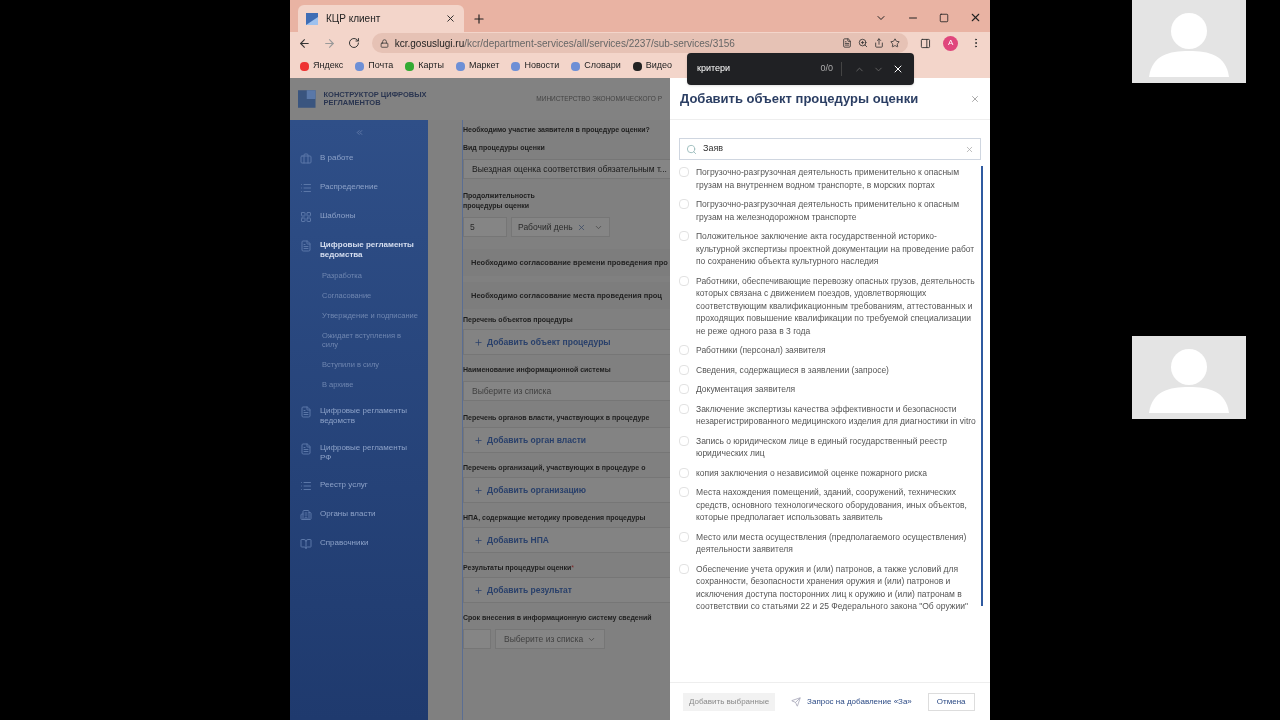 The width and height of the screenshot is (1280, 720). What do you see at coordinates (565, 43) in the screenshot?
I see `url-text: kcr.gosuslugi.ru/kcr/department-services/all/services/2237/sub-services/3156` at bounding box center [565, 43].